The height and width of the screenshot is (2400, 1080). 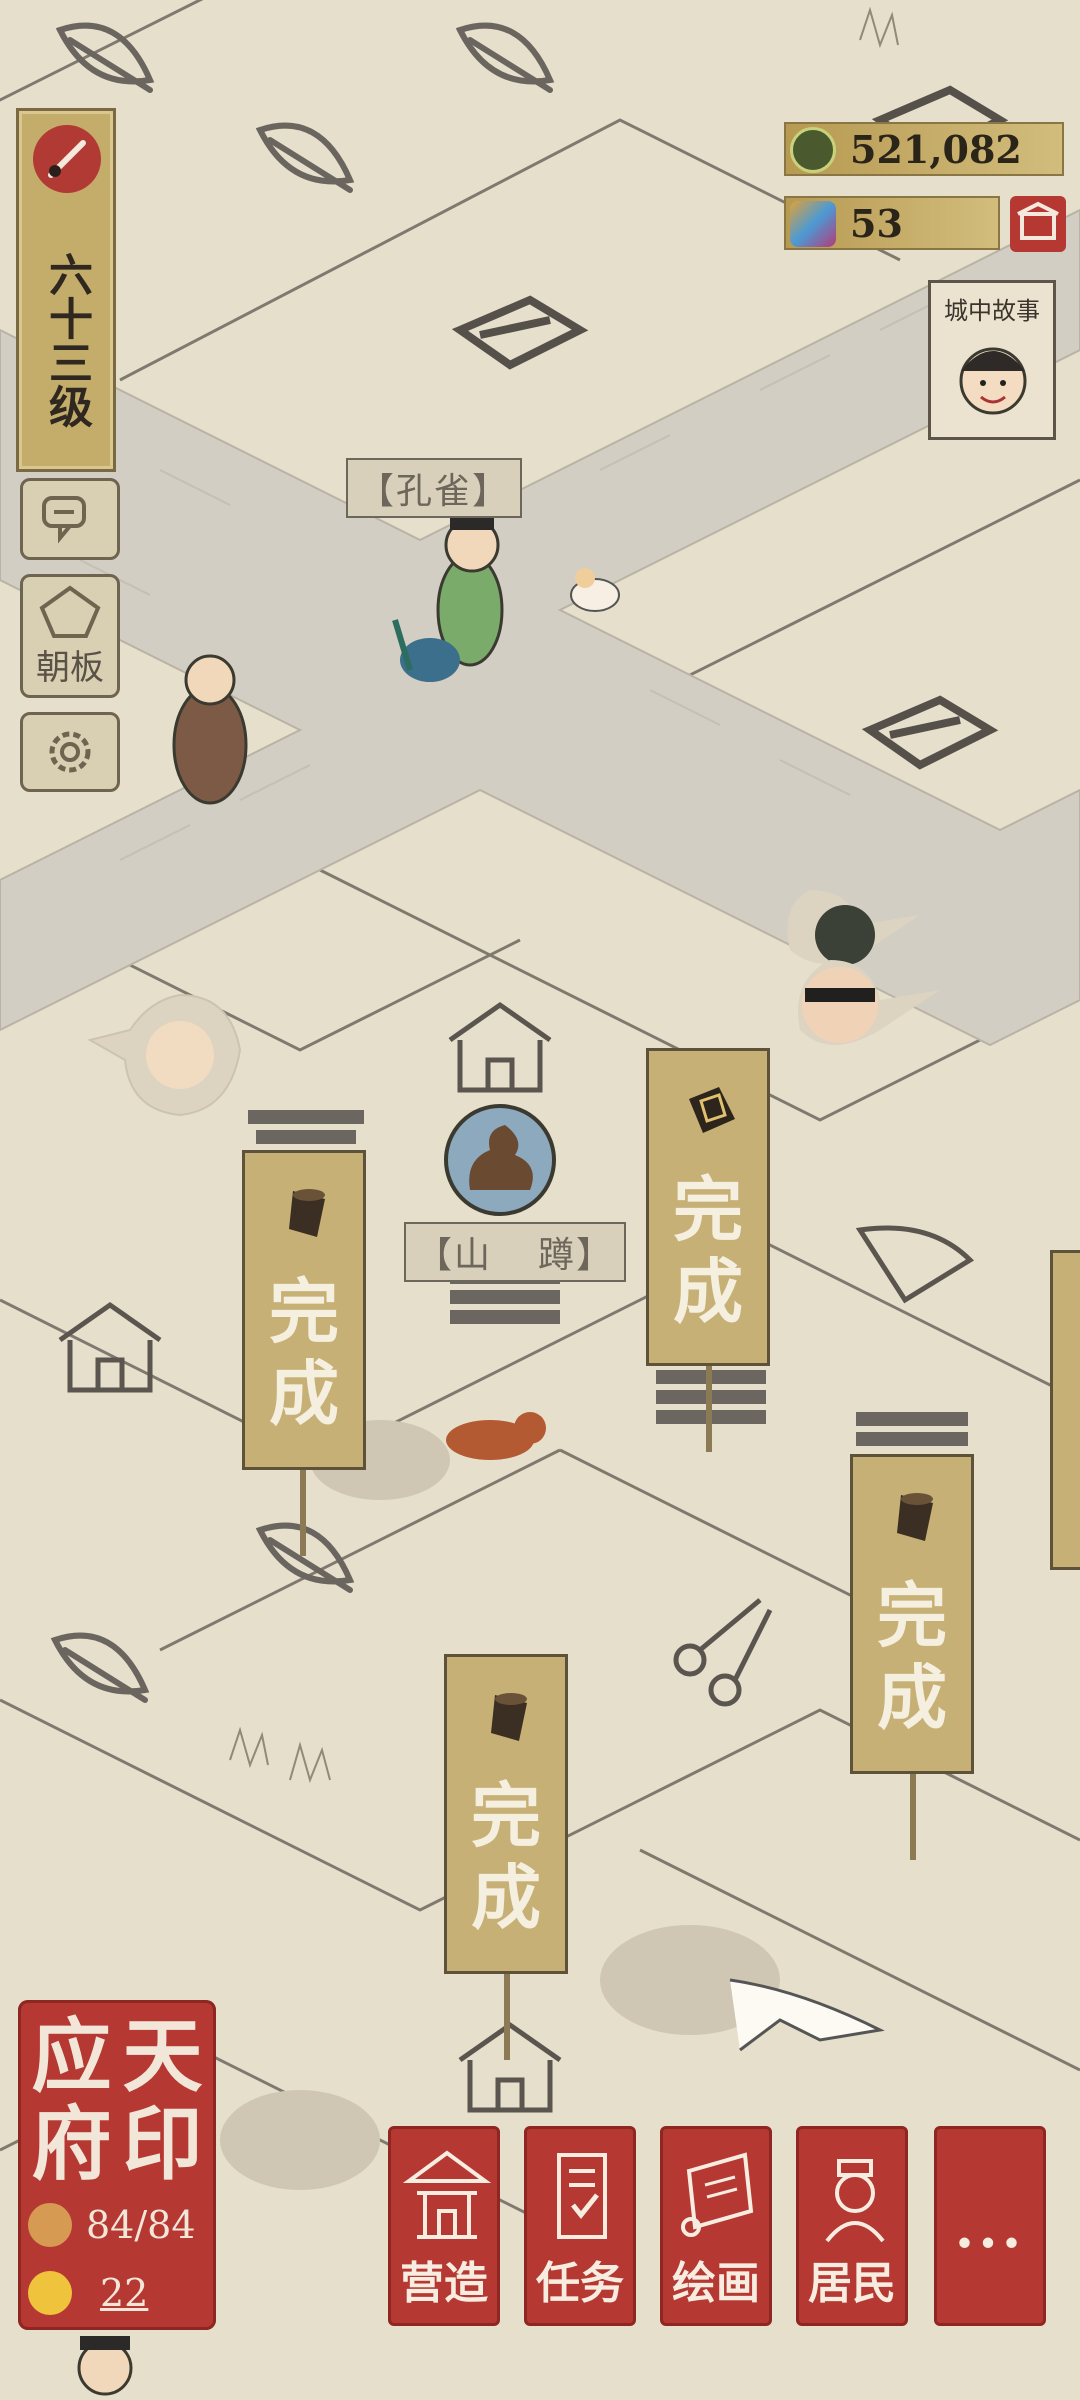 I want to click on board-button: 朝板, so click(x=70, y=636).